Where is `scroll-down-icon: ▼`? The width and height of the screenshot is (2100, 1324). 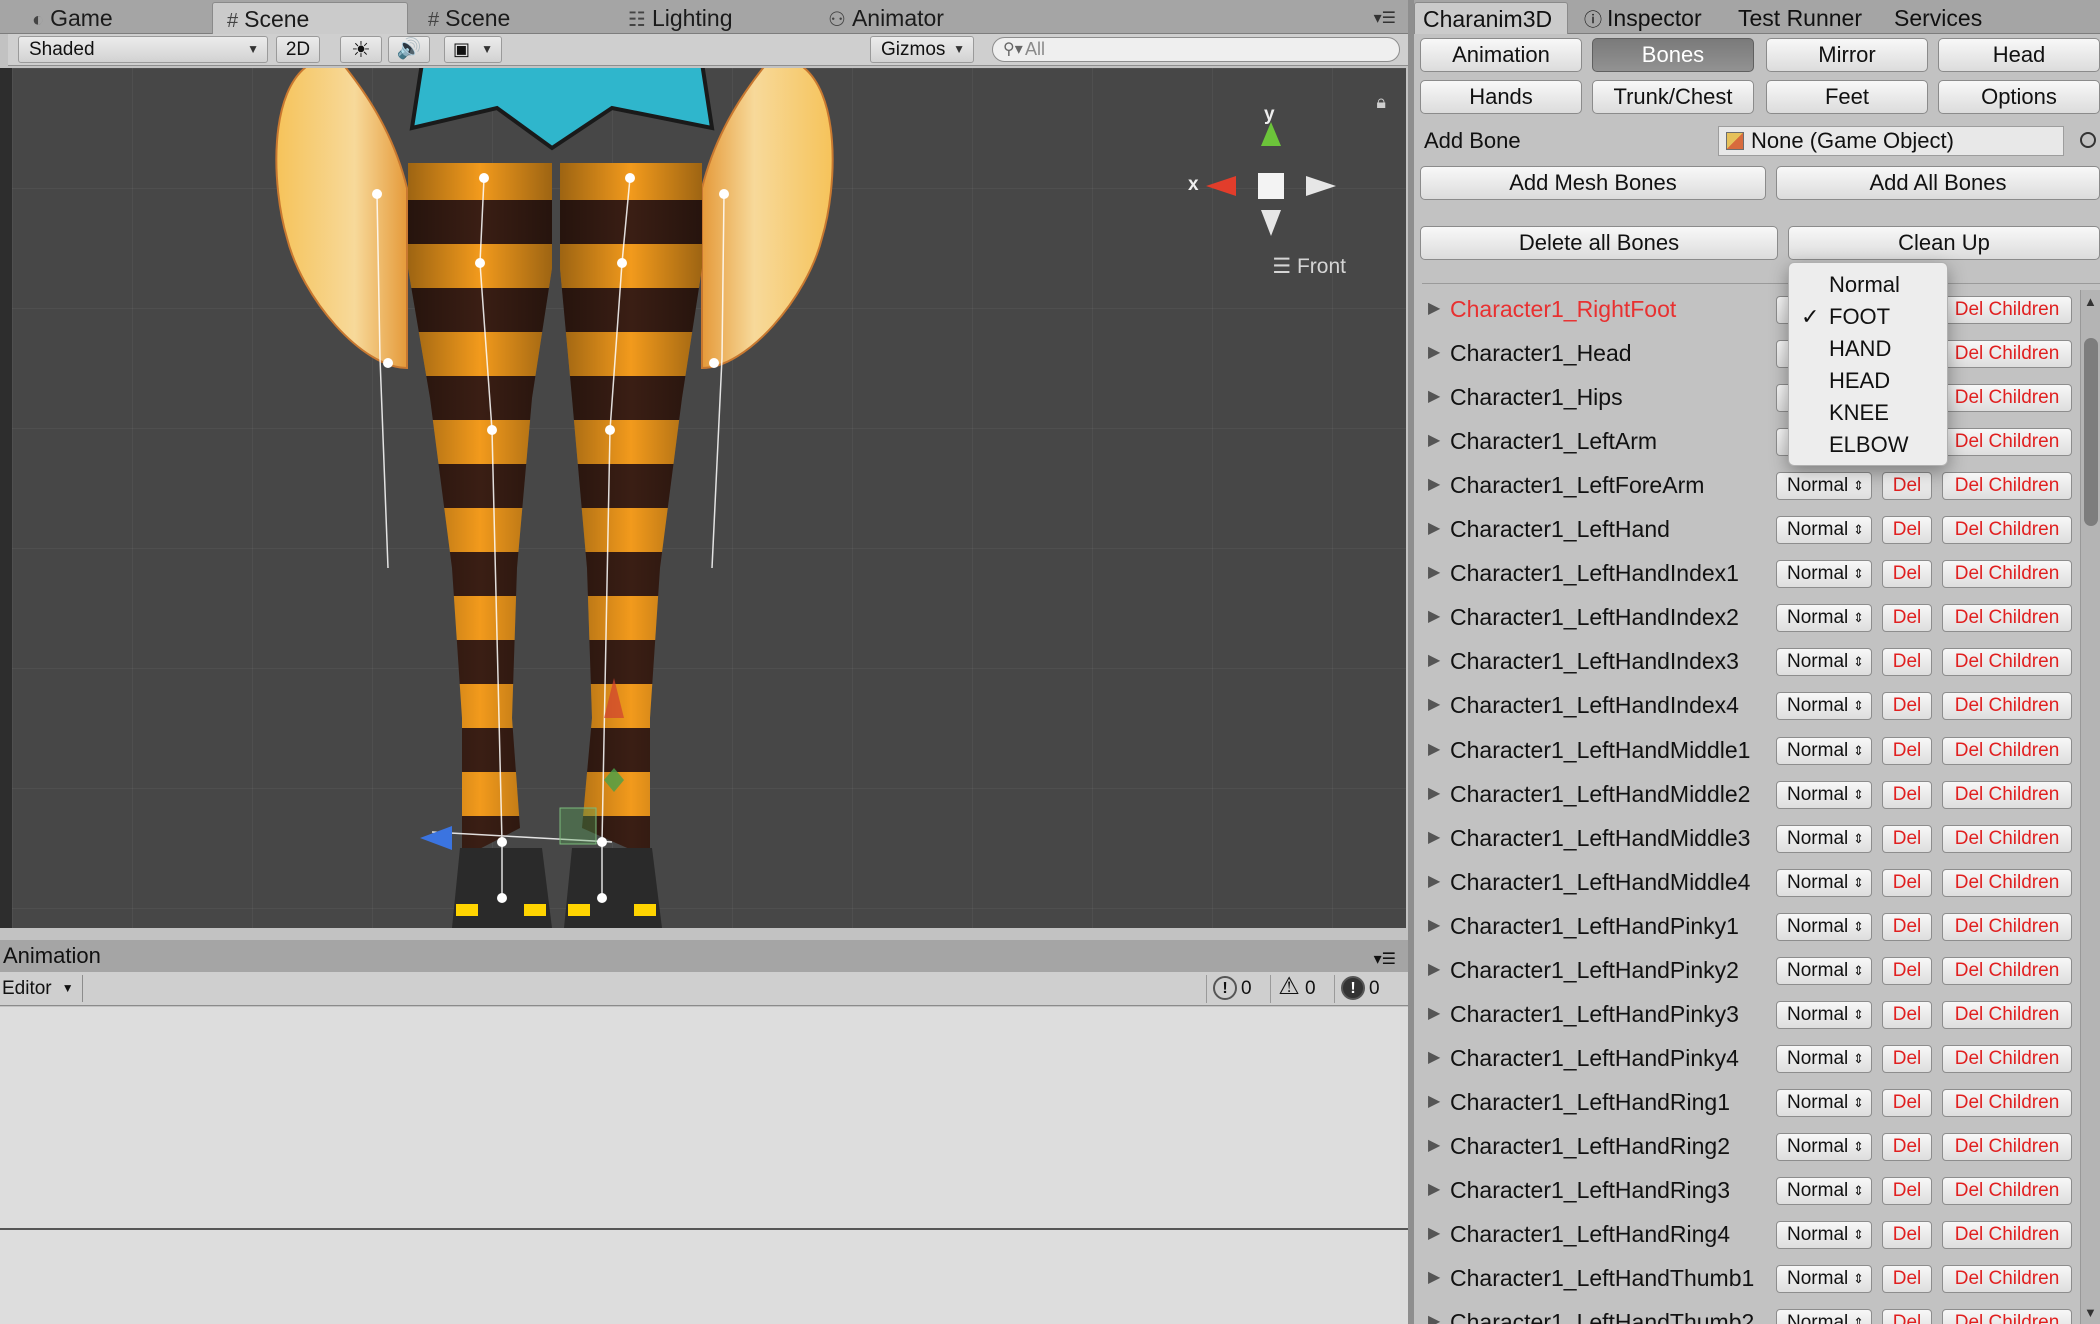
scroll-down-icon: ▼ is located at coordinates (2090, 1312).